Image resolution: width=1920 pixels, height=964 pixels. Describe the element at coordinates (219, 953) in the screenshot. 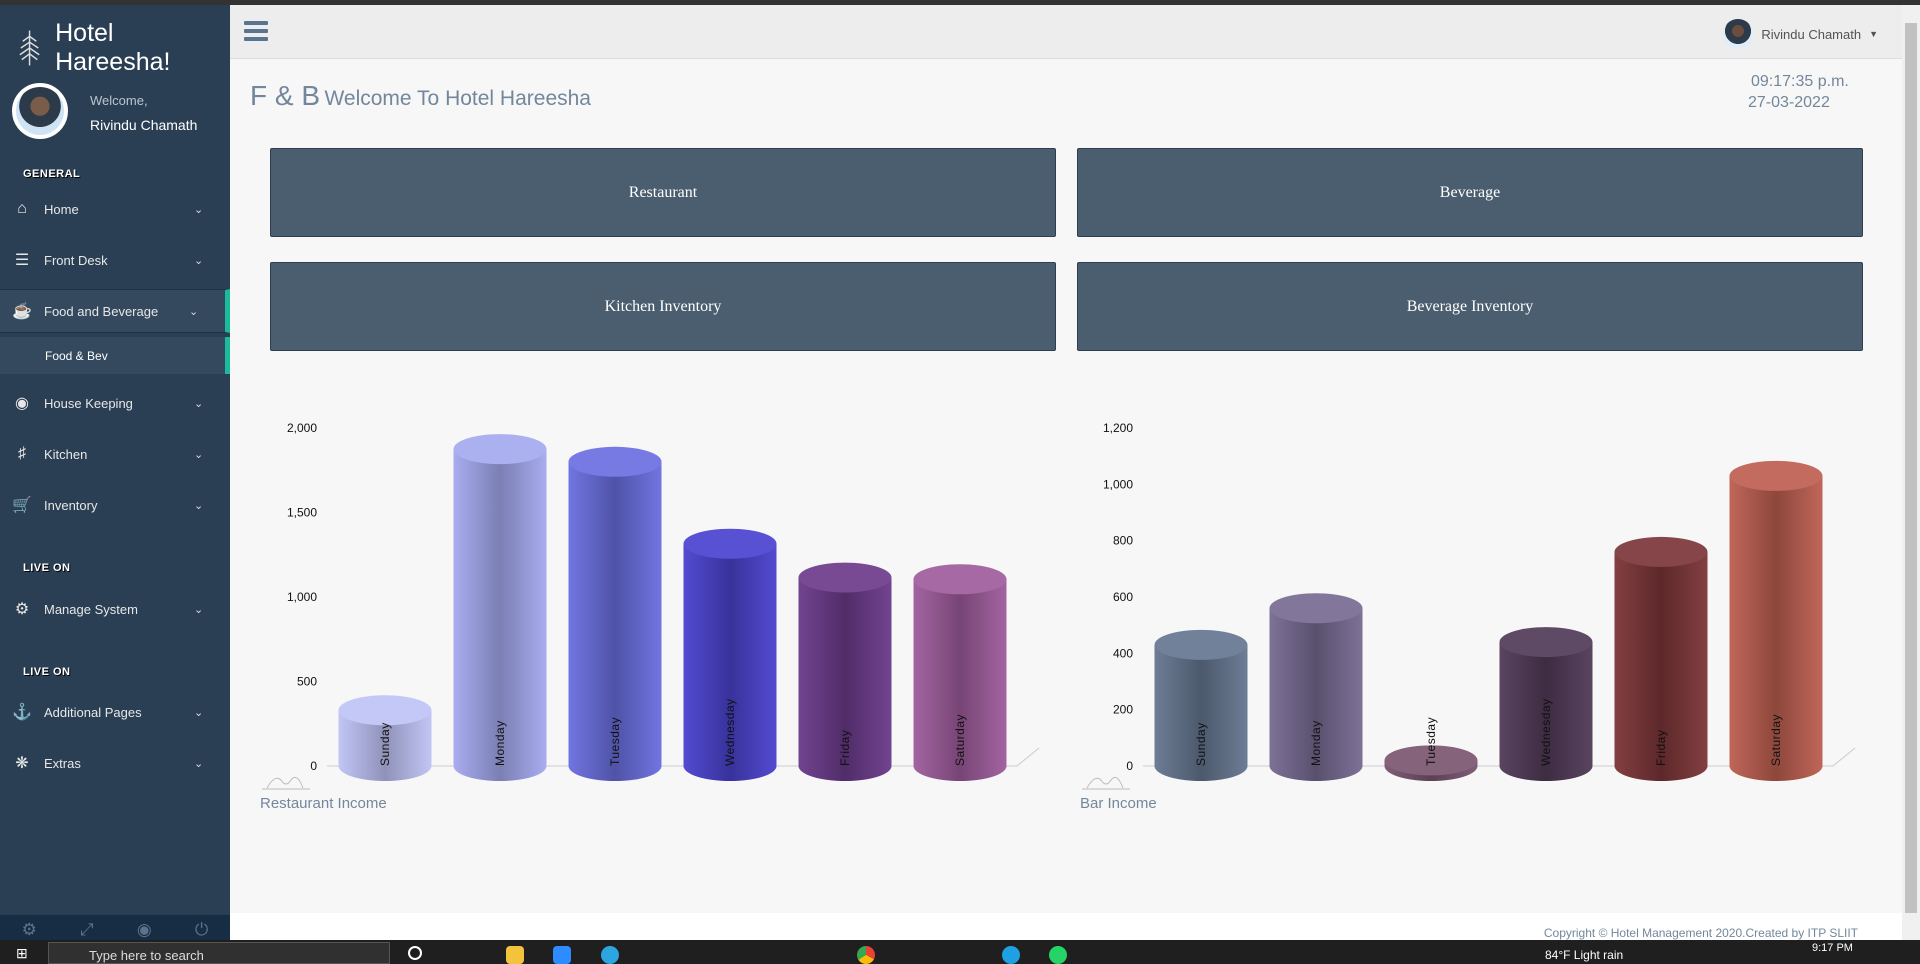

I see `taskbar-search: Type here to search` at that location.